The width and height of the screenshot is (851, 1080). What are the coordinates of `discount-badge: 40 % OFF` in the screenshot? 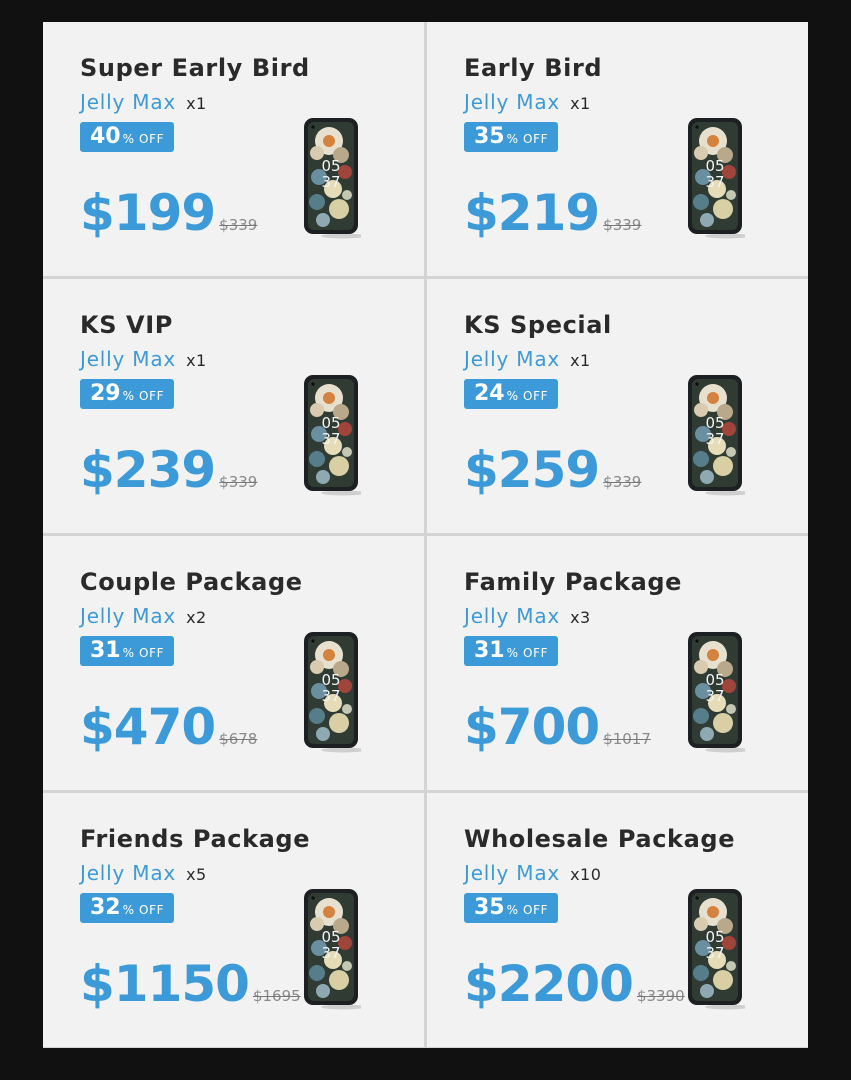 It's located at (127, 137).